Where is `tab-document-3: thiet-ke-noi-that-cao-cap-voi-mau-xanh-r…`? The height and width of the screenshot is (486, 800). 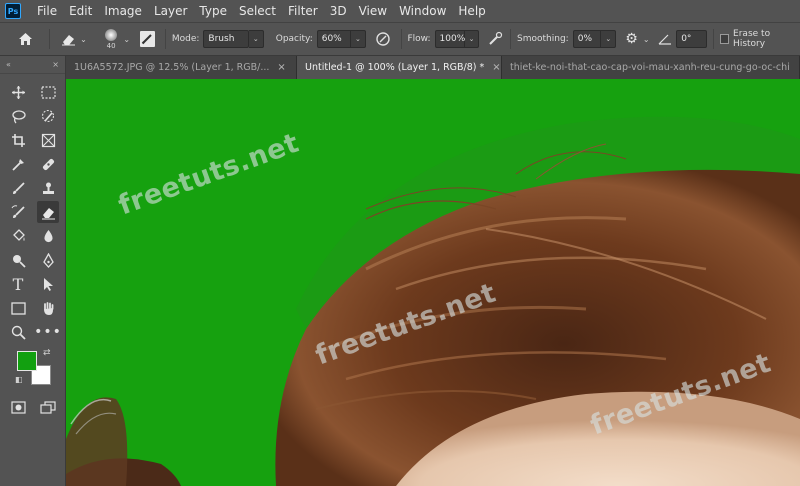 tab-document-3: thiet-ke-noi-that-cao-cap-voi-mau-xanh-r… is located at coordinates (651, 67).